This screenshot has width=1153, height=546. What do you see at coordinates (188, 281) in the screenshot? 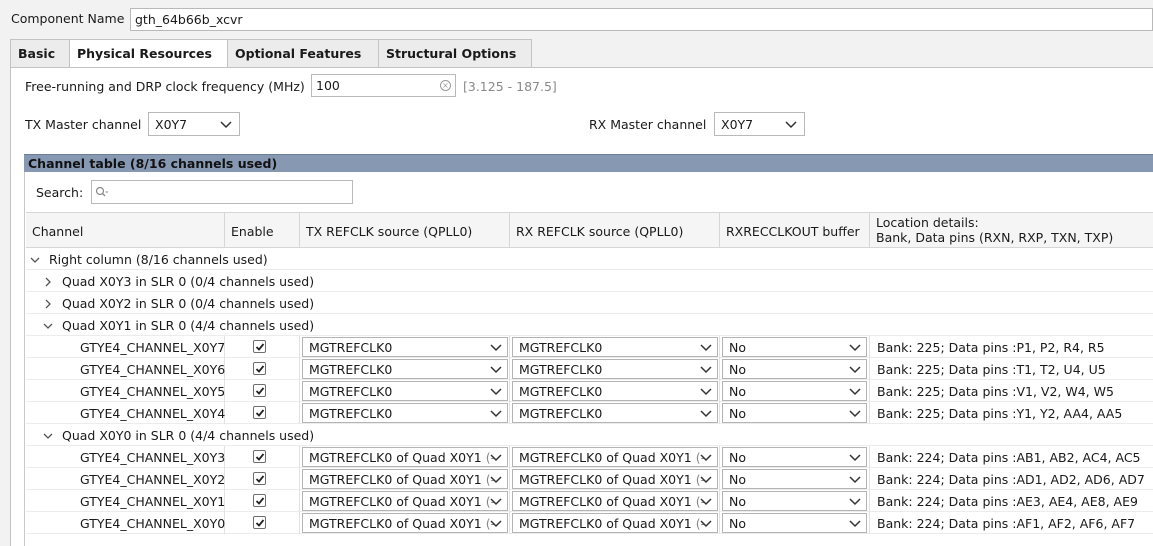
I see `tree-group-label: Quad X0Y3 in SLR 0 (0/4 channels used)` at bounding box center [188, 281].